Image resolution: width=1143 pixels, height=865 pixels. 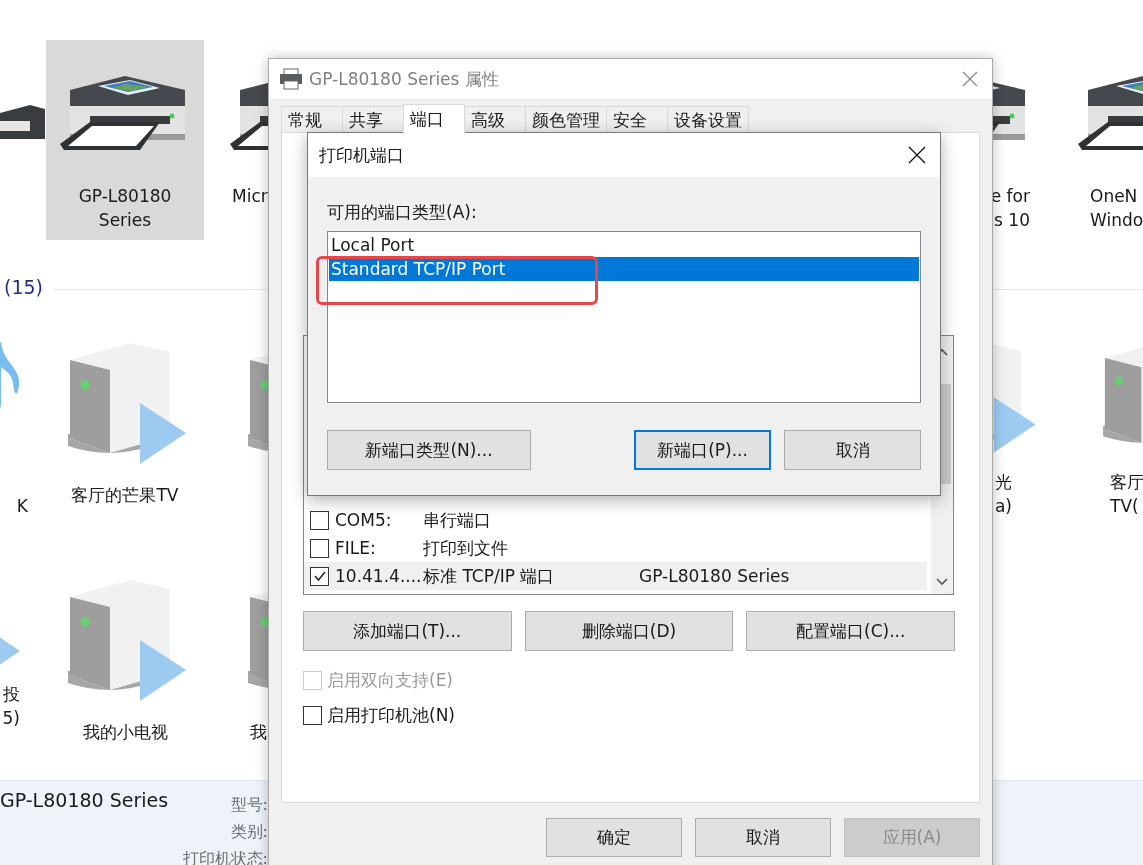 What do you see at coordinates (10, 718) in the screenshot?
I see `device-label: 5)` at bounding box center [10, 718].